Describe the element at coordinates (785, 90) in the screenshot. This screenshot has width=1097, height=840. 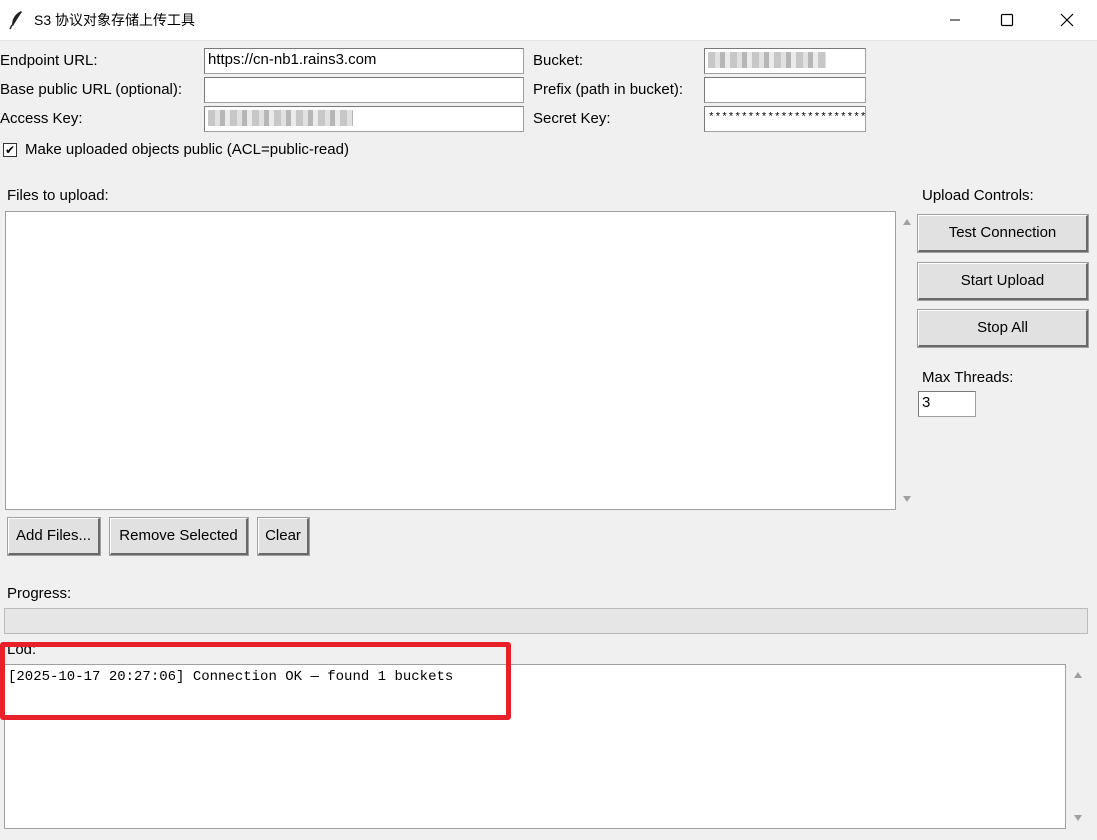
I see `prefix-input` at that location.